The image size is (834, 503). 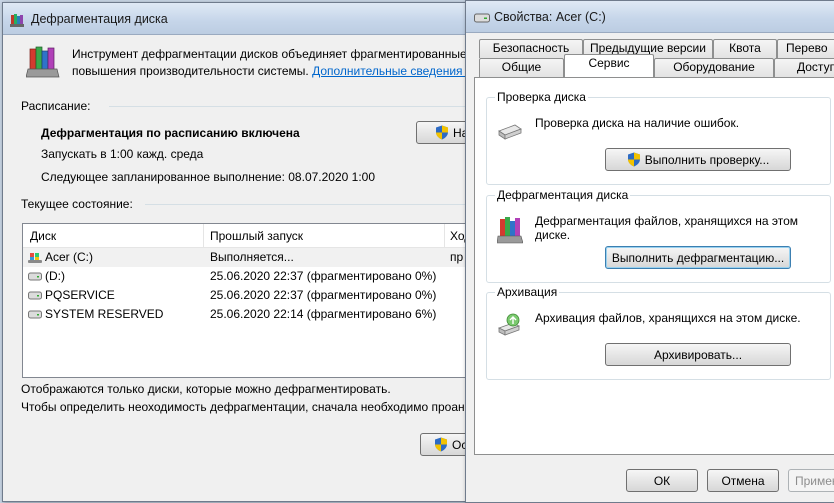 What do you see at coordinates (43, 62) in the screenshot?
I see `defrag-tool-icon` at bounding box center [43, 62].